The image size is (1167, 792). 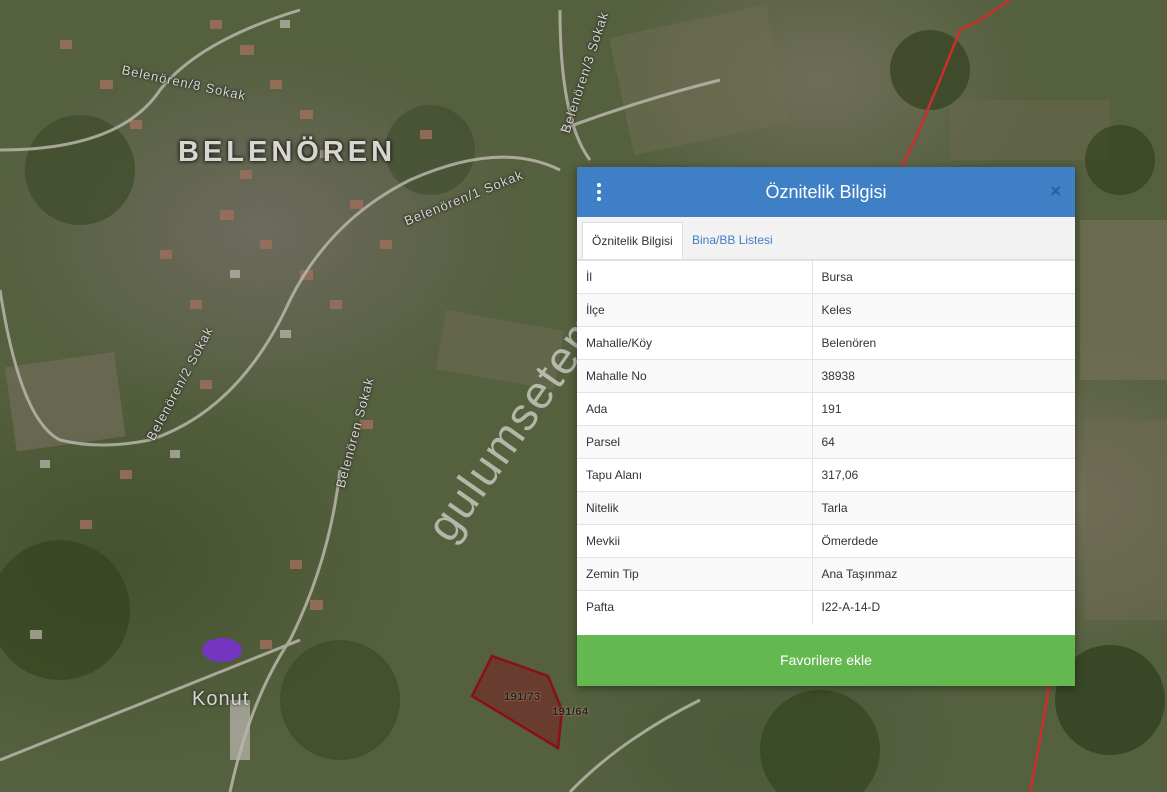 What do you see at coordinates (943, 310) in the screenshot?
I see `attribute-value: Keles` at bounding box center [943, 310].